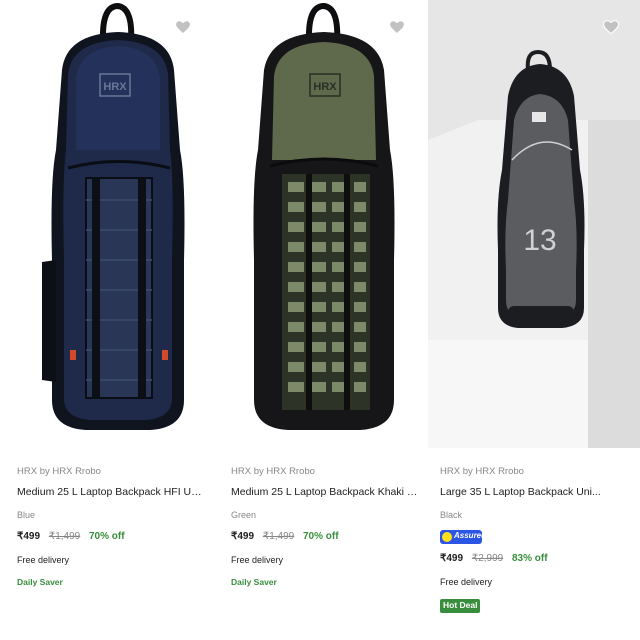  I want to click on deal-badge: Hot Deal, so click(460, 606).